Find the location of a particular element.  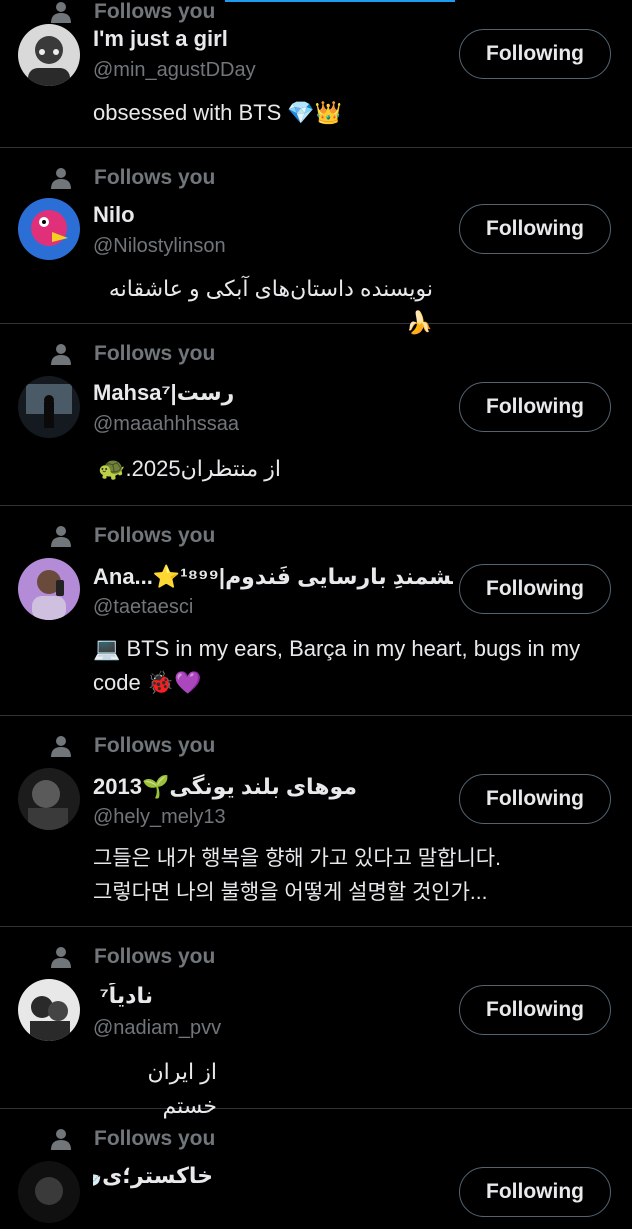

display-name: موهای بلند یونگی🌱2013 is located at coordinates (225, 787).